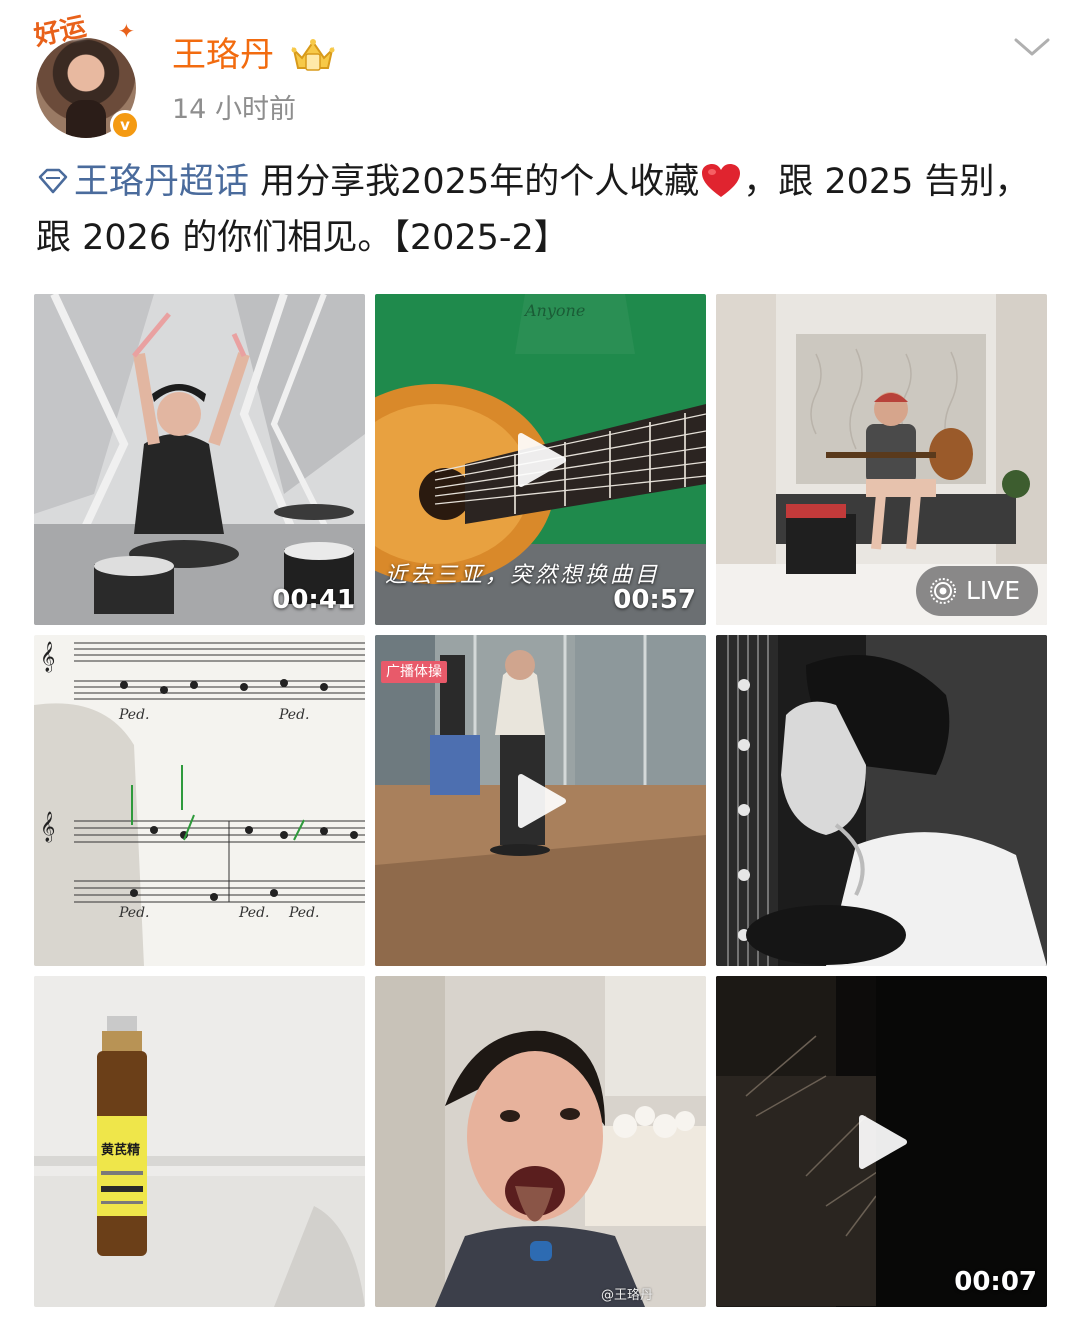 The height and width of the screenshot is (1330, 1080). Describe the element at coordinates (234, 109) in the screenshot. I see `post-timestamp: 14 小时前` at that location.